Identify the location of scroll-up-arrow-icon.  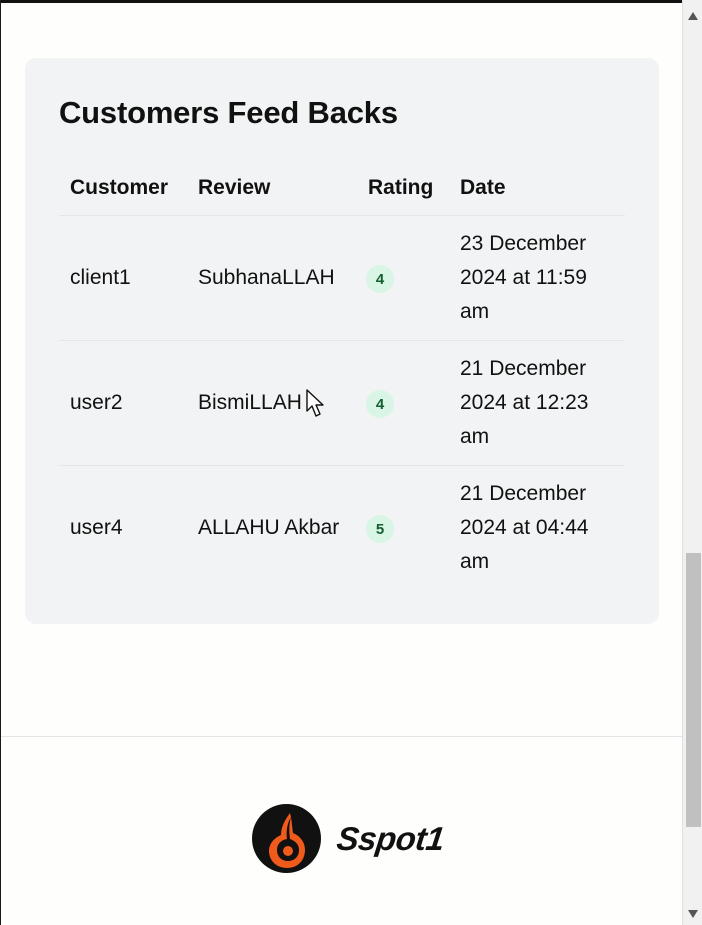
(692, 16).